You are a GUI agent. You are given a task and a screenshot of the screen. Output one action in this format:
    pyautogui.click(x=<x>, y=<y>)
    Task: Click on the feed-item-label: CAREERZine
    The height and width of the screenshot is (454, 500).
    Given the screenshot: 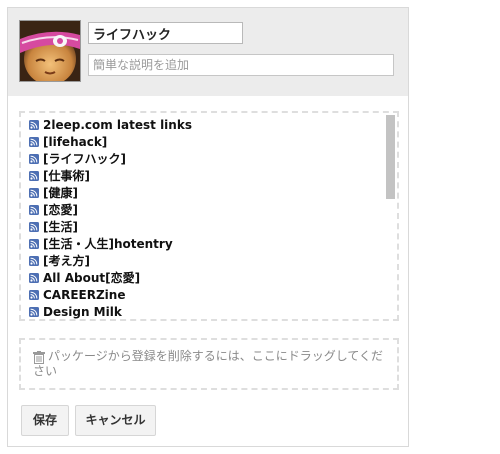 What is the action you would take?
    pyautogui.click(x=84, y=294)
    